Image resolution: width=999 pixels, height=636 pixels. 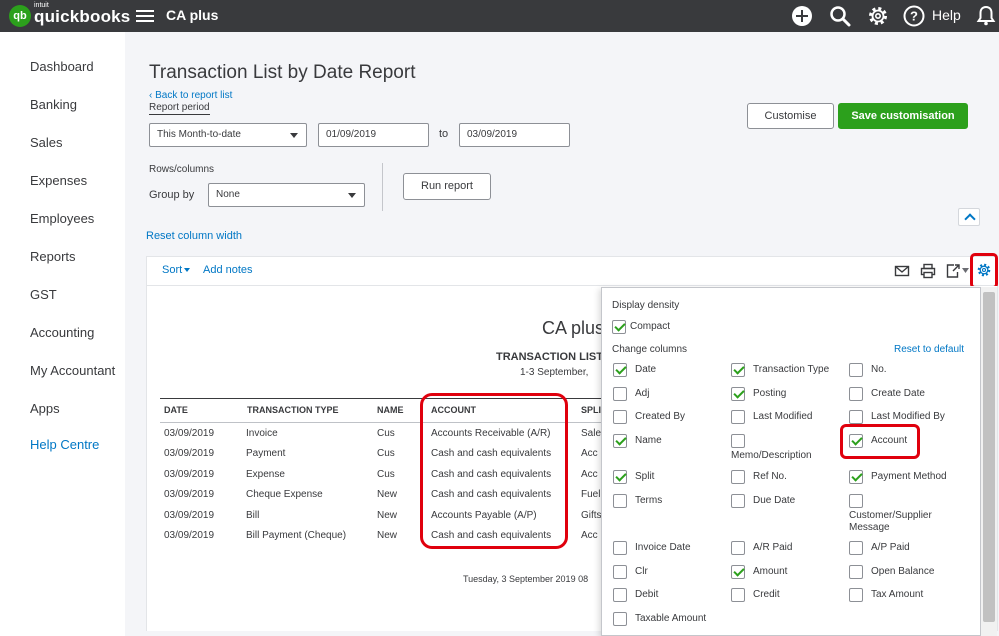 What do you see at coordinates (265, 453) in the screenshot?
I see `table-cell-type: Payment` at bounding box center [265, 453].